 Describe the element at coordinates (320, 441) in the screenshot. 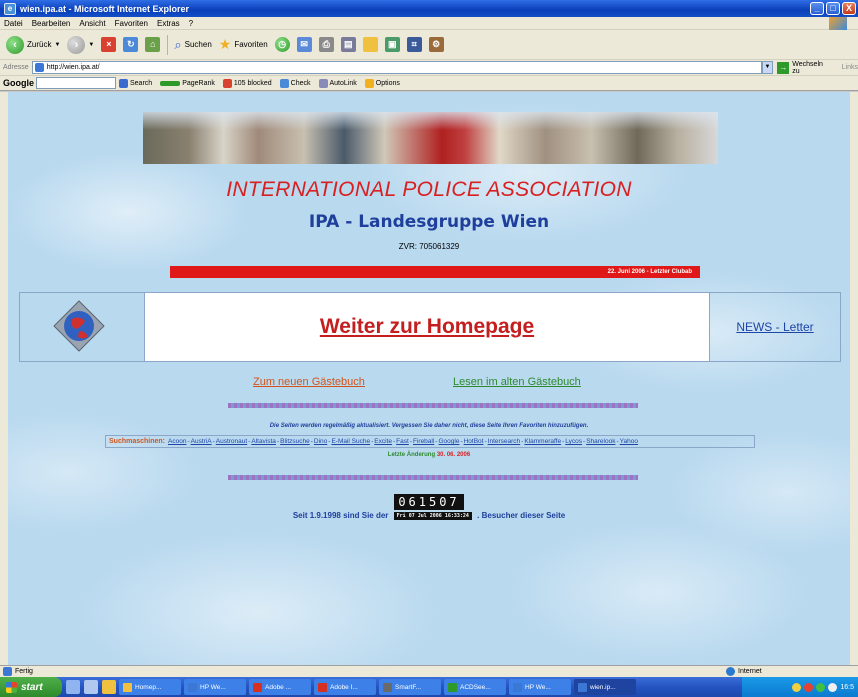

I see `engine-link: Dino` at that location.